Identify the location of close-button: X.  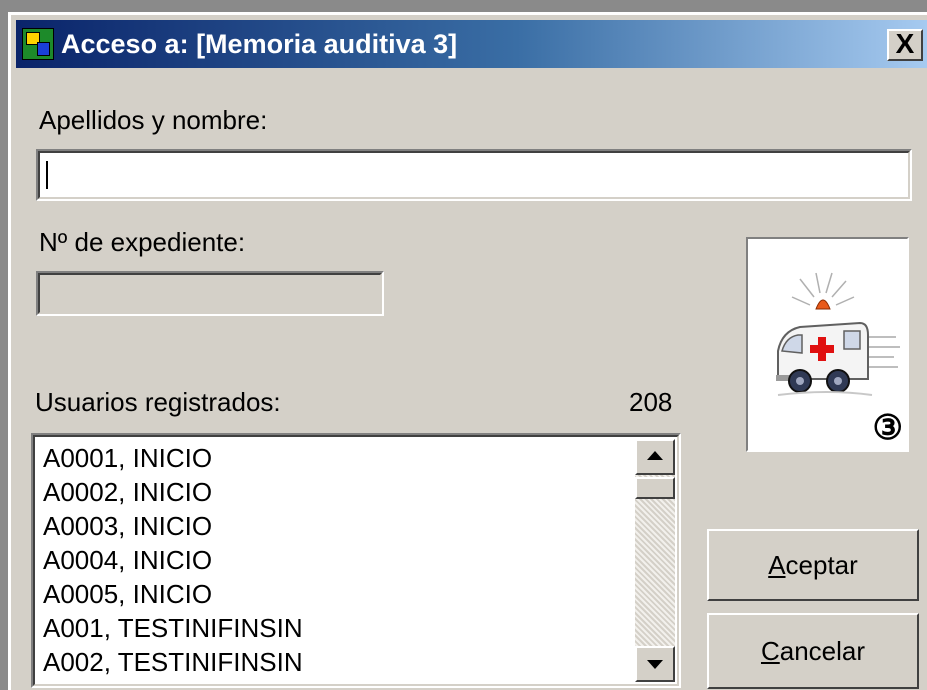
(905, 45).